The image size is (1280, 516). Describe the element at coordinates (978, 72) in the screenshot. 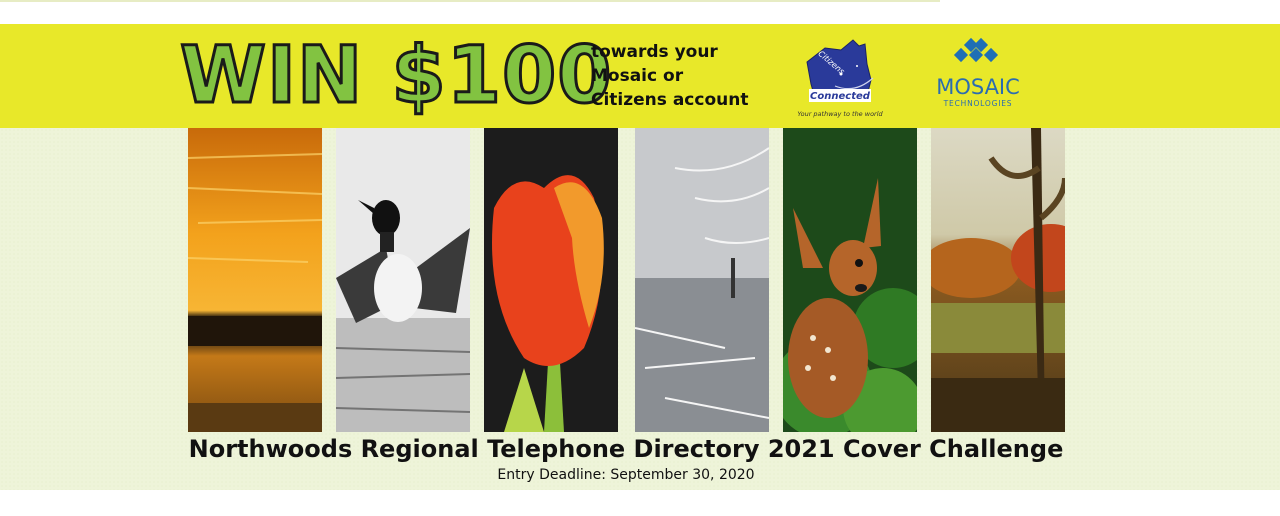

I see `mosaic-technologies-logo: MOSAIC TECHNOLOGIES` at that location.